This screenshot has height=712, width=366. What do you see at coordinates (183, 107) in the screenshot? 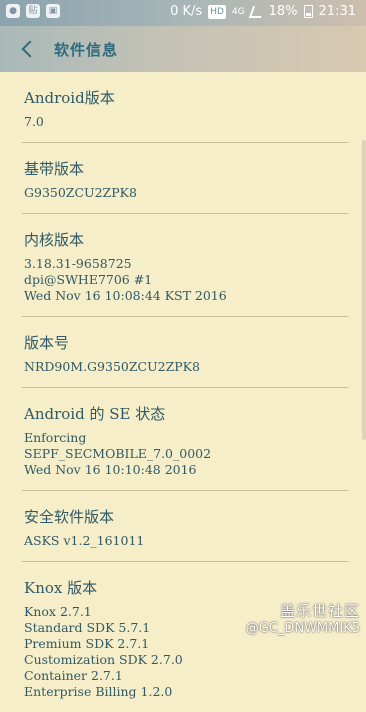
I see `list-item-android-version: Android版本 7.0` at bounding box center [183, 107].